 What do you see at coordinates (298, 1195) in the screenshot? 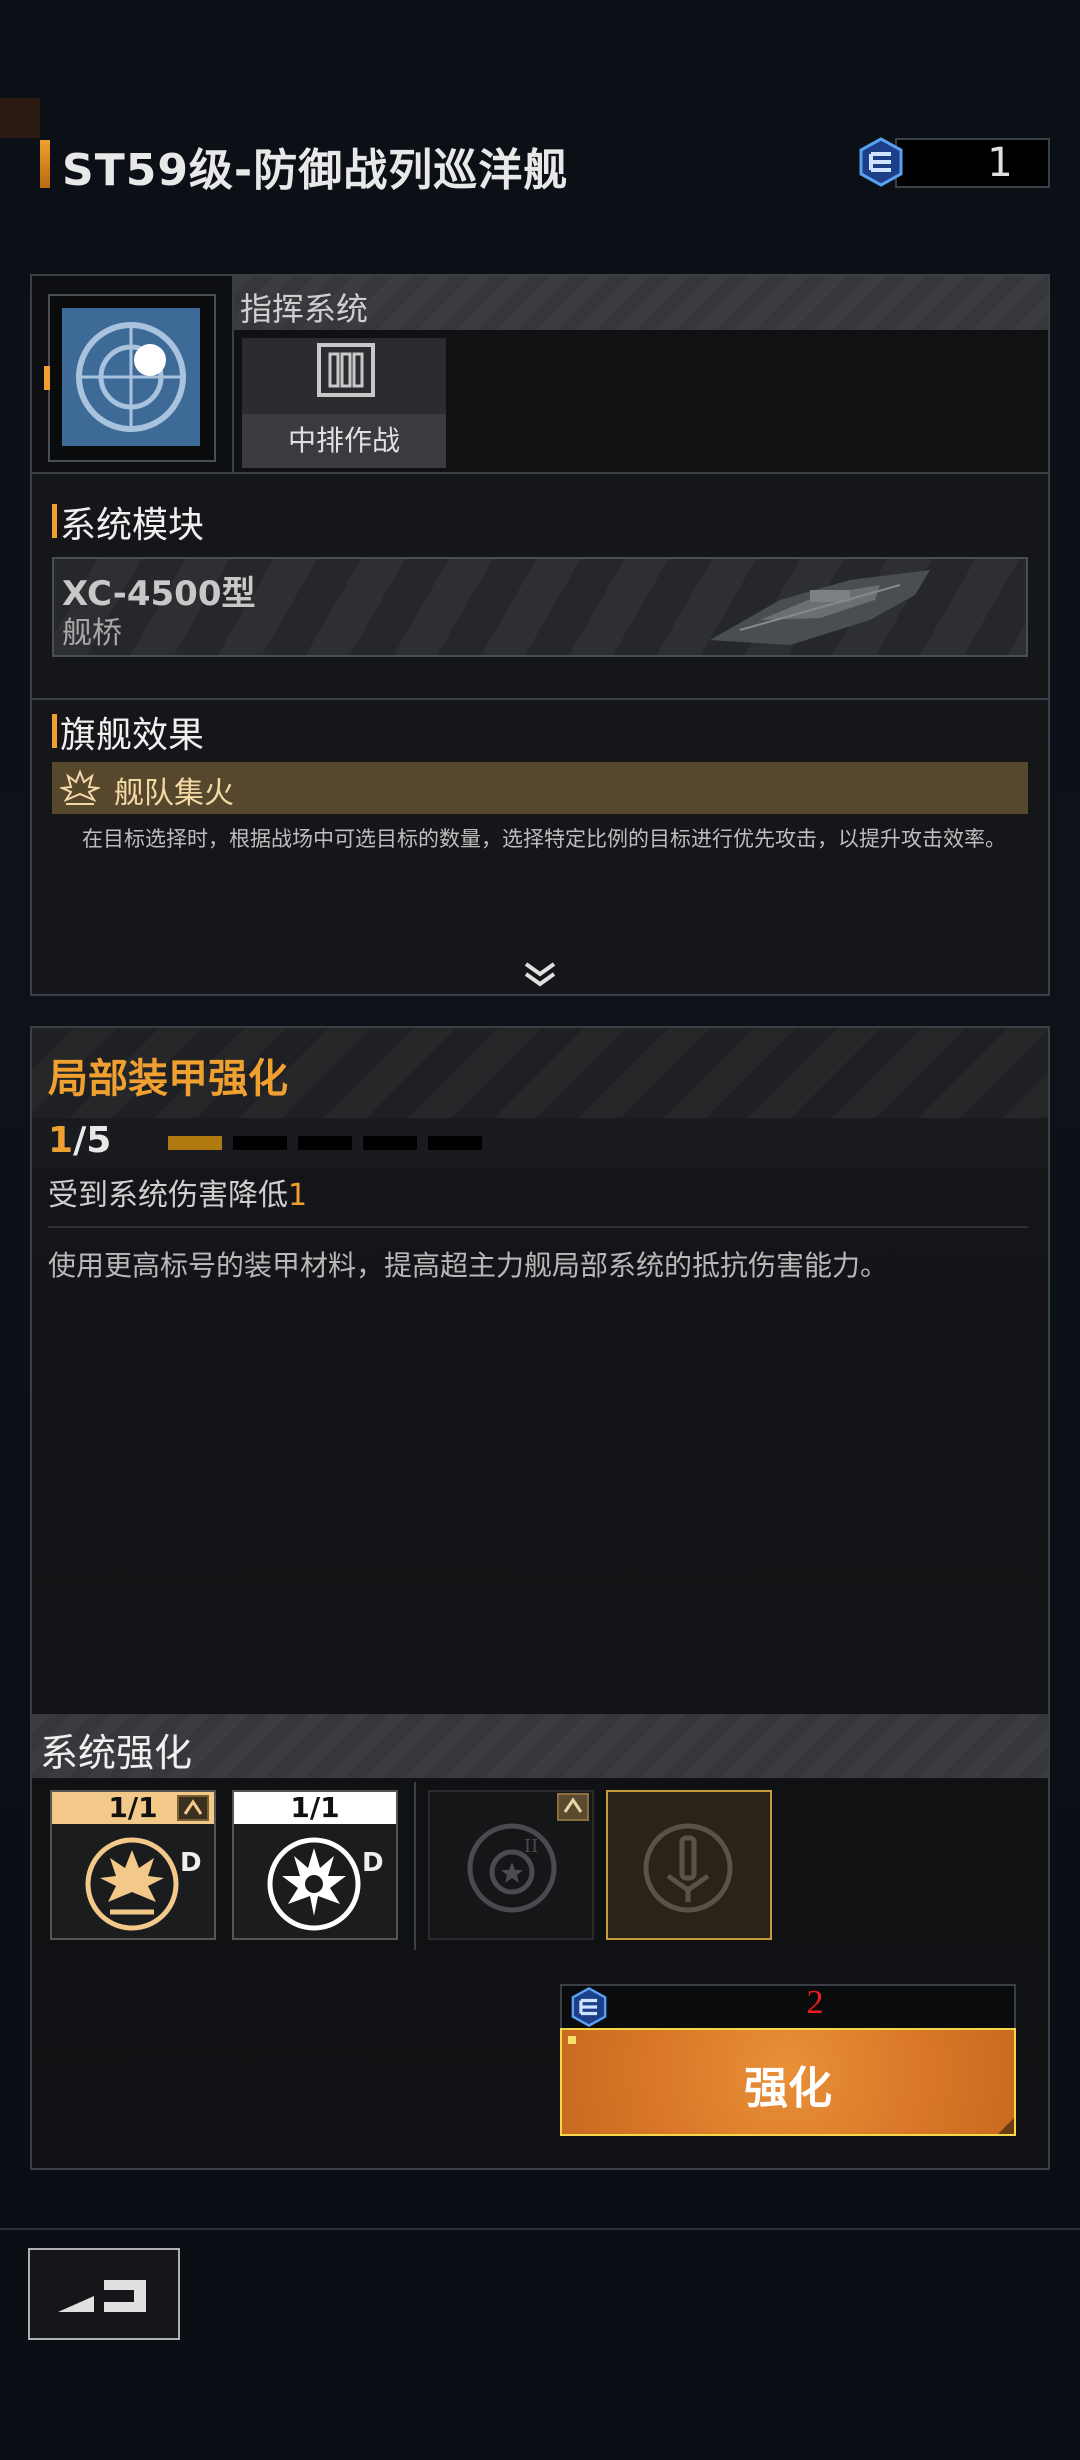
I see `system-effect-value: 1` at bounding box center [298, 1195].